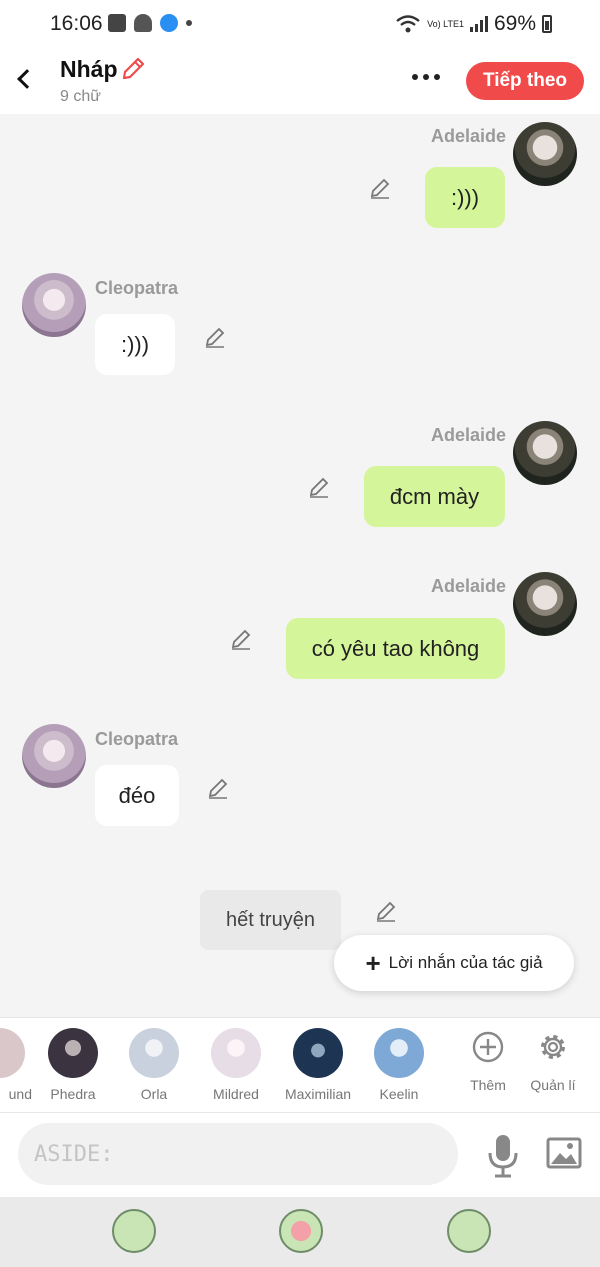 The width and height of the screenshot is (600, 1267). Describe the element at coordinates (465, 962) in the screenshot. I see `author-note-label: Lời nhắn của tác giả` at that location.